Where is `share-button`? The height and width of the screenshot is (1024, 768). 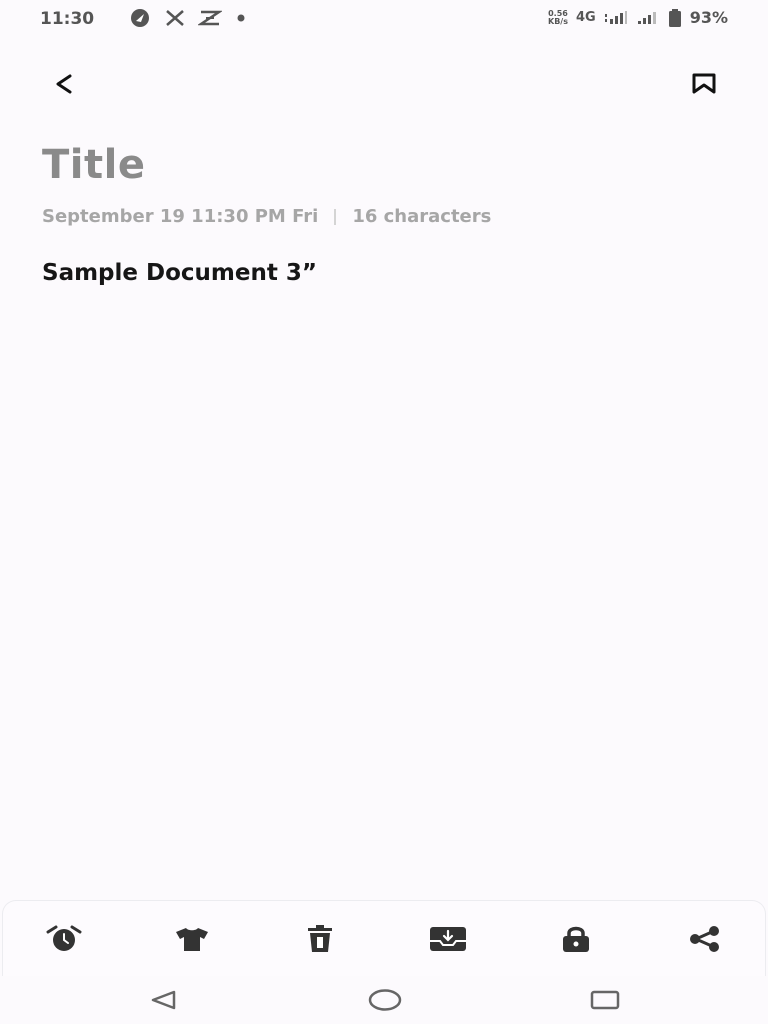
share-button is located at coordinates (704, 939).